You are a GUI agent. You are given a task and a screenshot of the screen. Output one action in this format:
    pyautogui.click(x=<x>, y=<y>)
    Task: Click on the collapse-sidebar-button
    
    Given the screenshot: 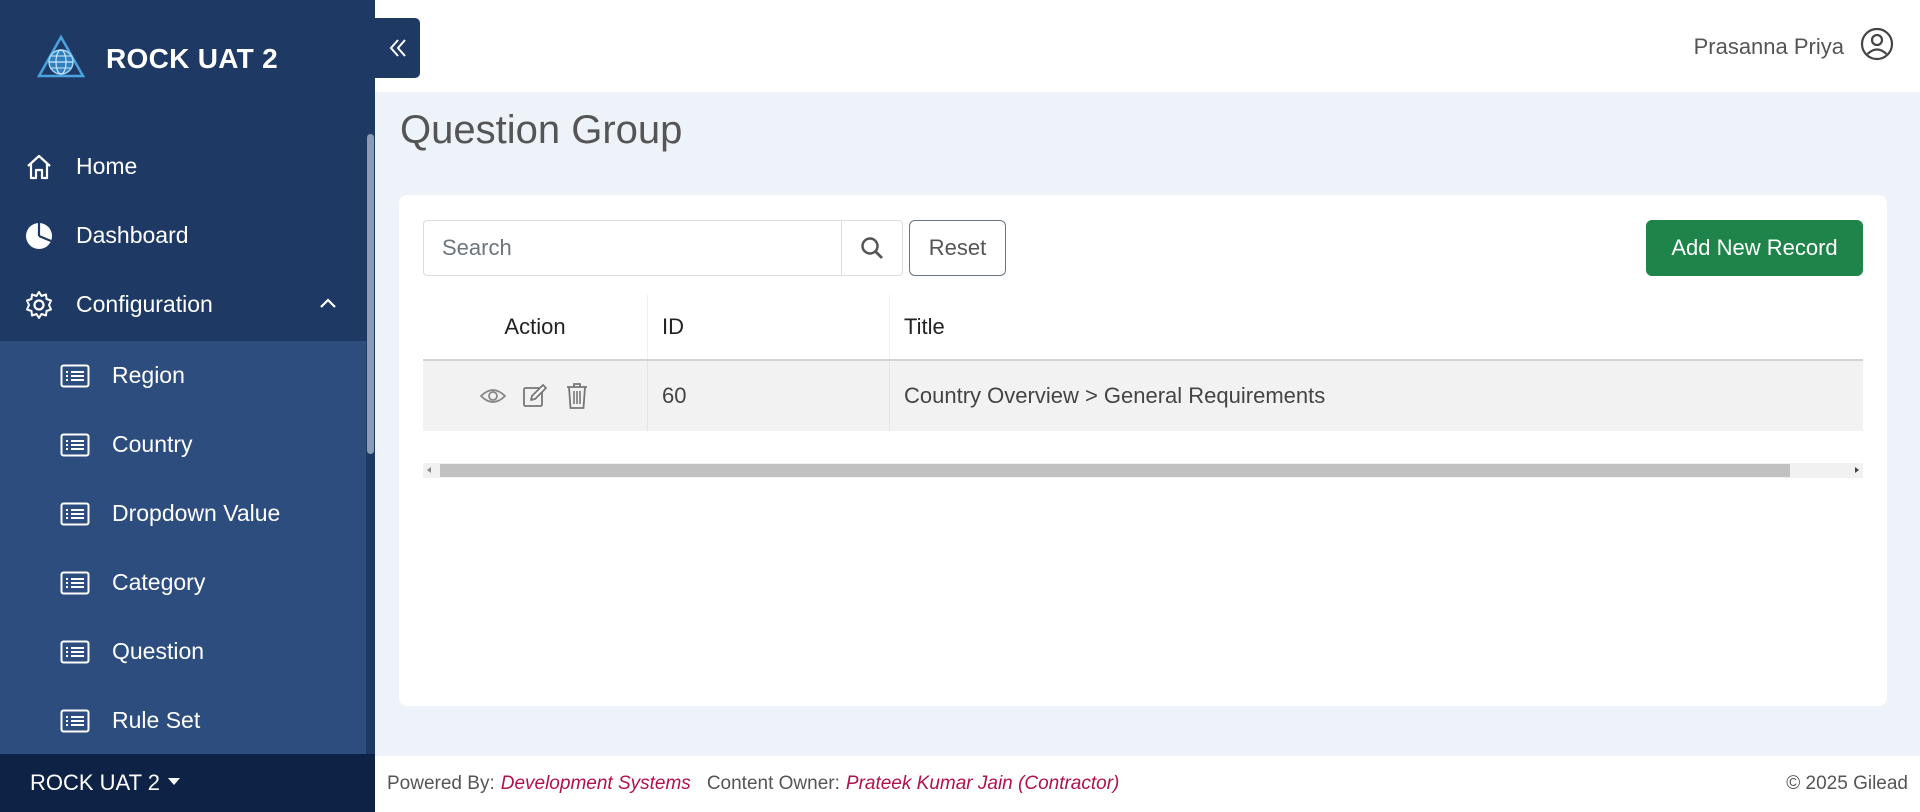 What is the action you would take?
    pyautogui.click(x=397, y=48)
    